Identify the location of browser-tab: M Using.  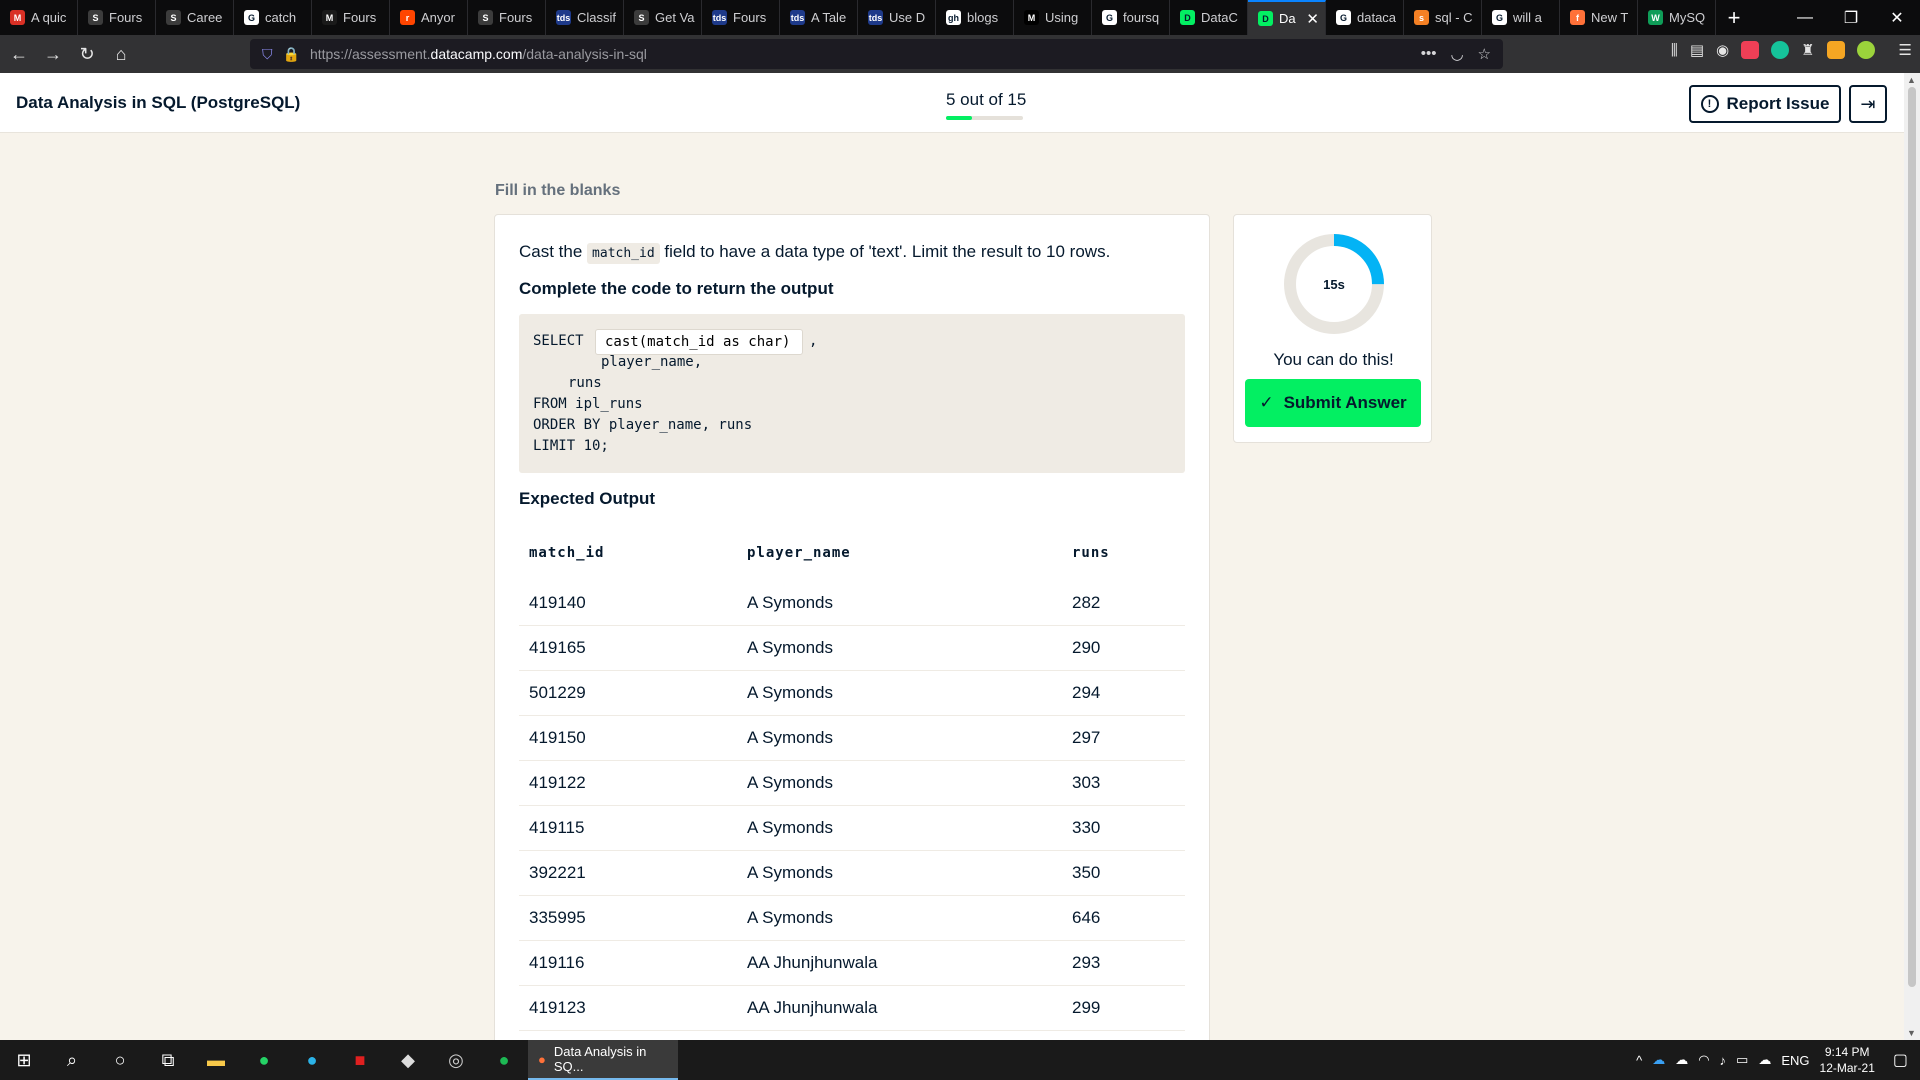
(1053, 17).